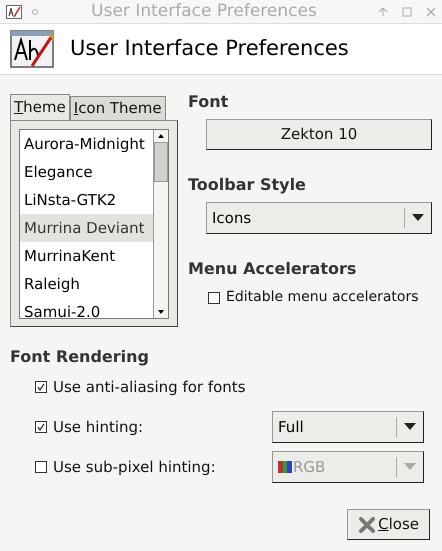 This screenshot has width=442, height=551. Describe the element at coordinates (319, 218) in the screenshot. I see `dropdown: Icons` at that location.